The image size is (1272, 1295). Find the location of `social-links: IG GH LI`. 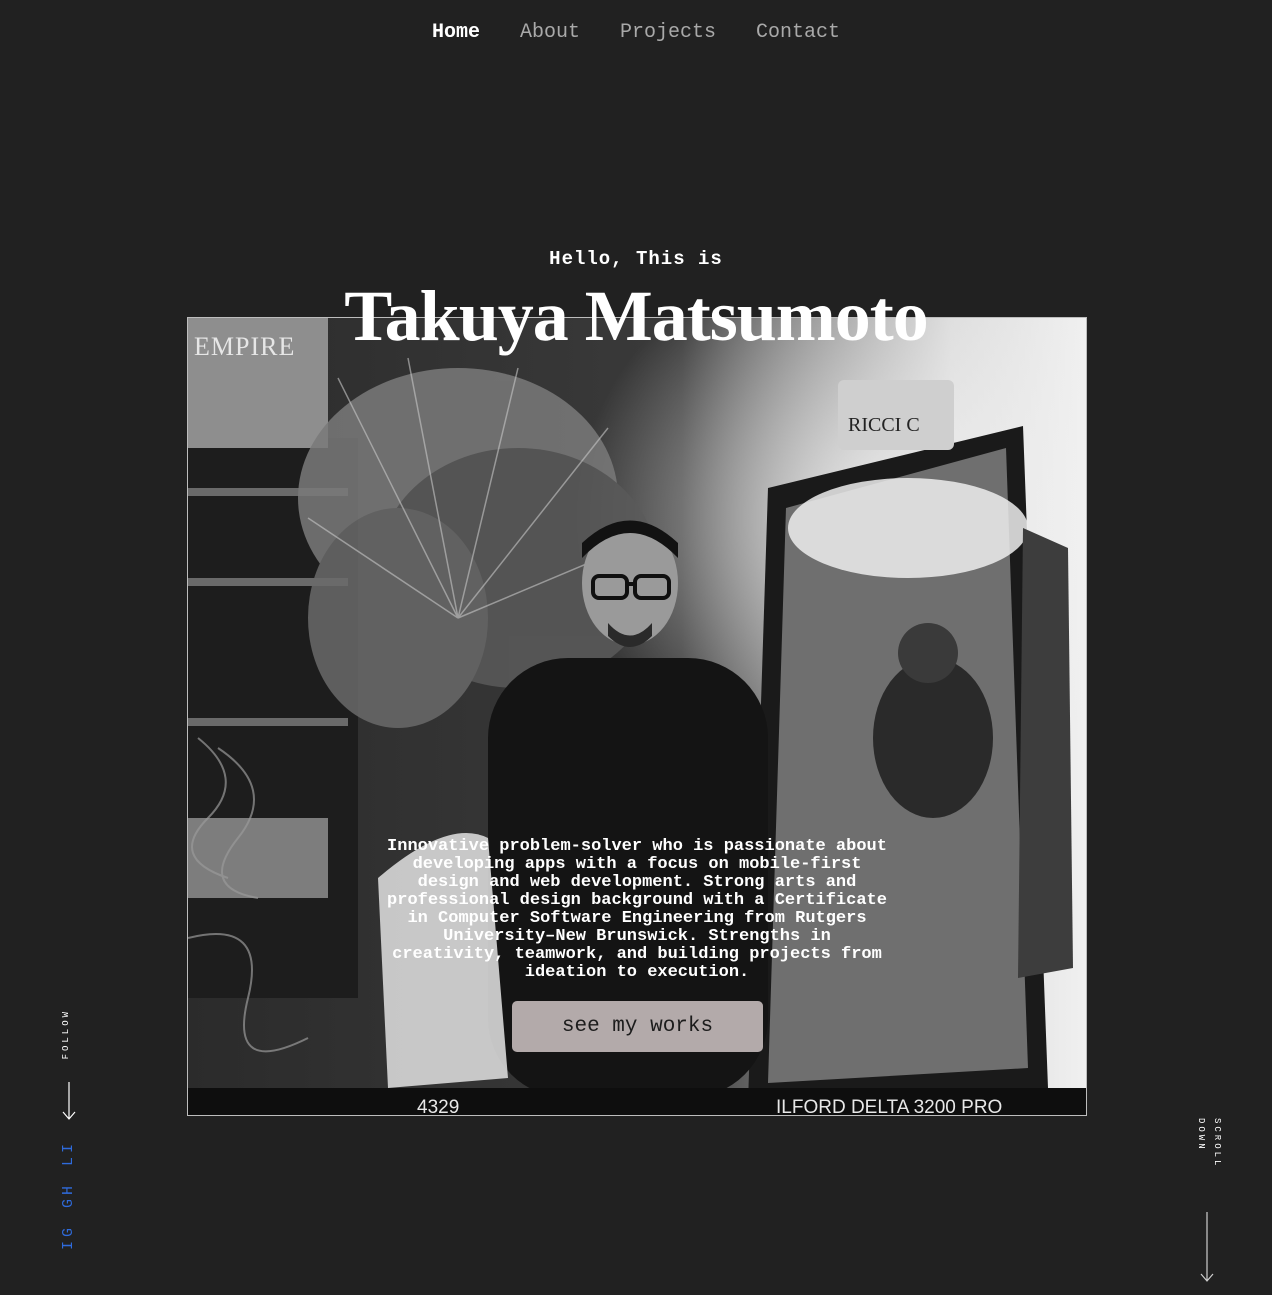

social-links: IG GH LI is located at coordinates (68, 1195).